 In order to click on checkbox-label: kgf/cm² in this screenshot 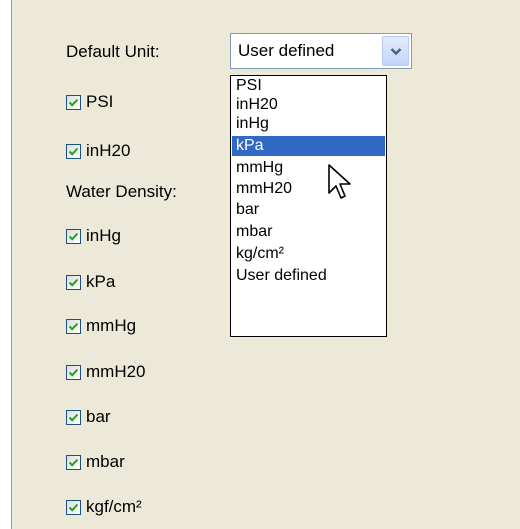, I will do `click(114, 506)`.